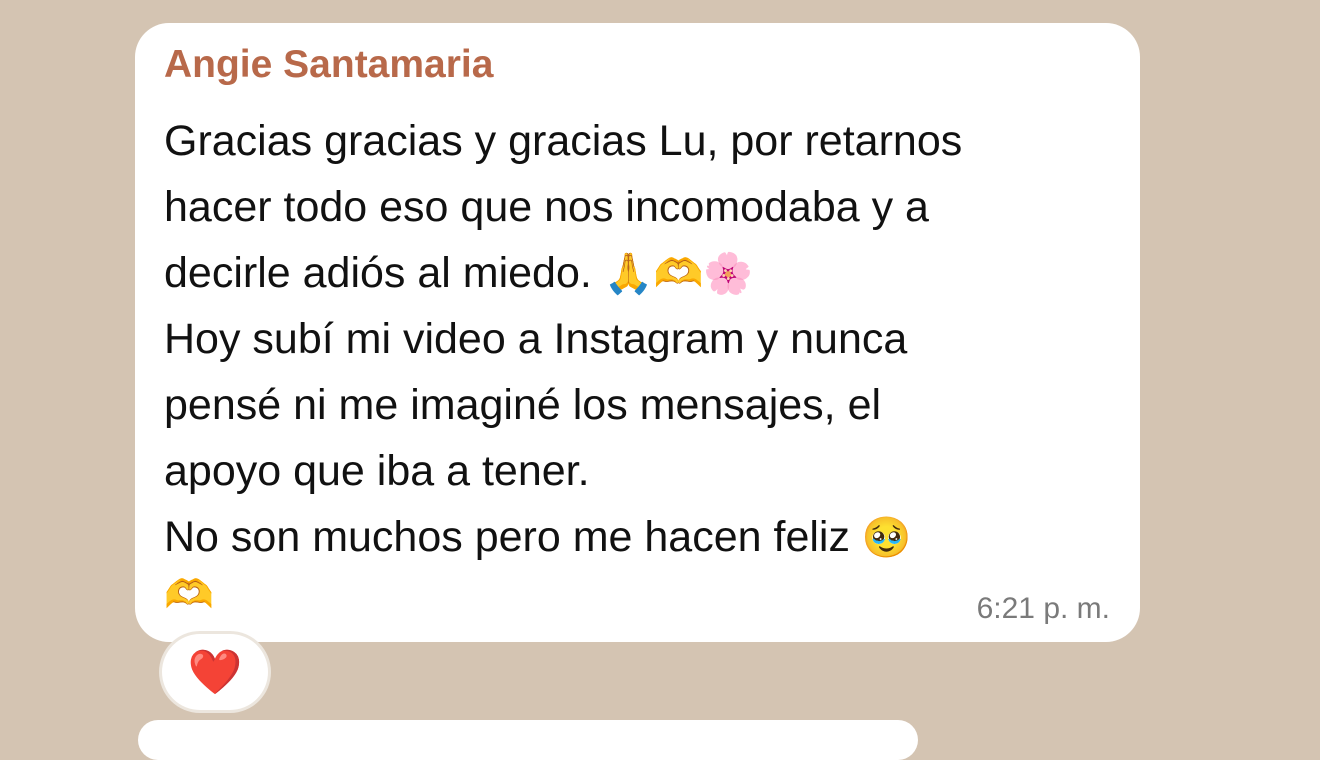 This screenshot has height=760, width=1320. I want to click on reaction-badge: ❤️, so click(215, 672).